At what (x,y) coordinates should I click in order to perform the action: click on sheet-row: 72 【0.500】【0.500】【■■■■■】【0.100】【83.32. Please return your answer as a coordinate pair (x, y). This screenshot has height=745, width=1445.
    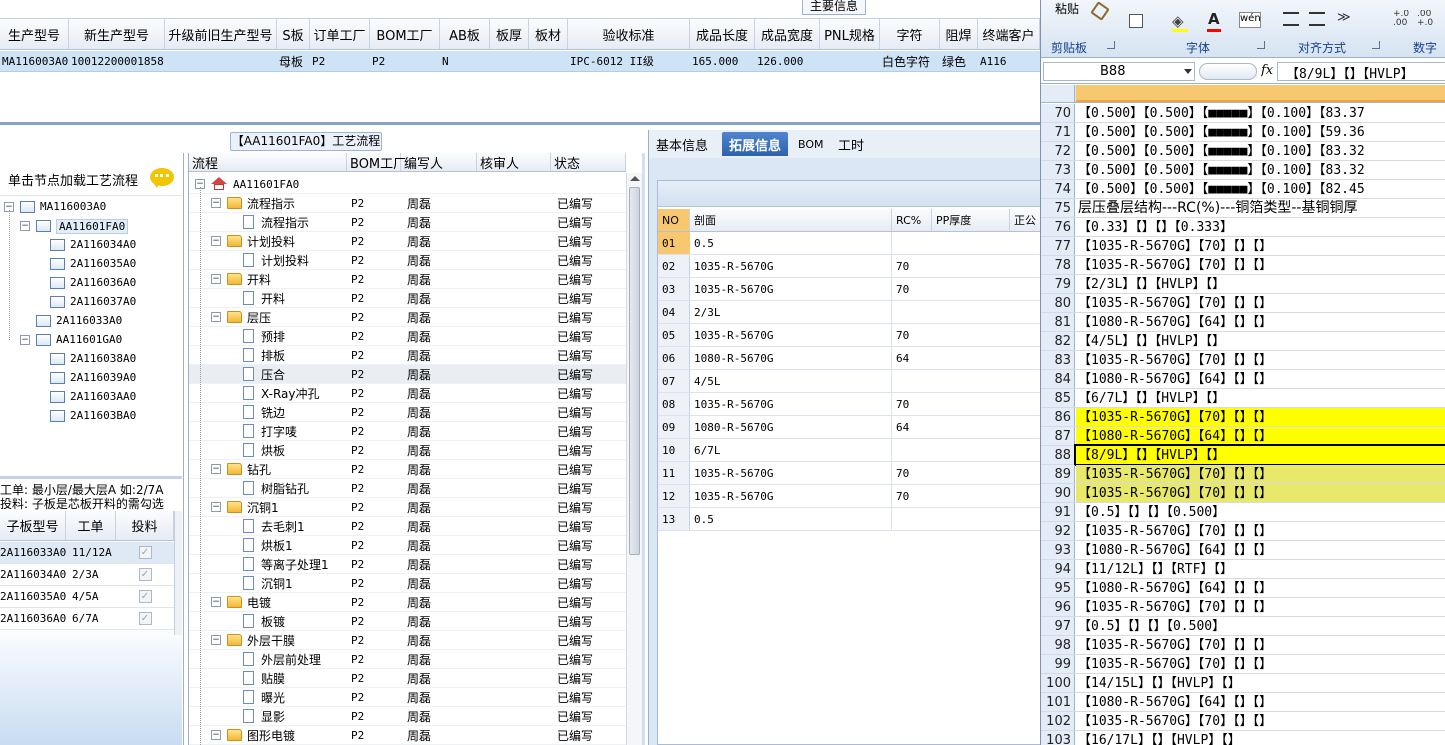
    Looking at the image, I should click on (1243, 151).